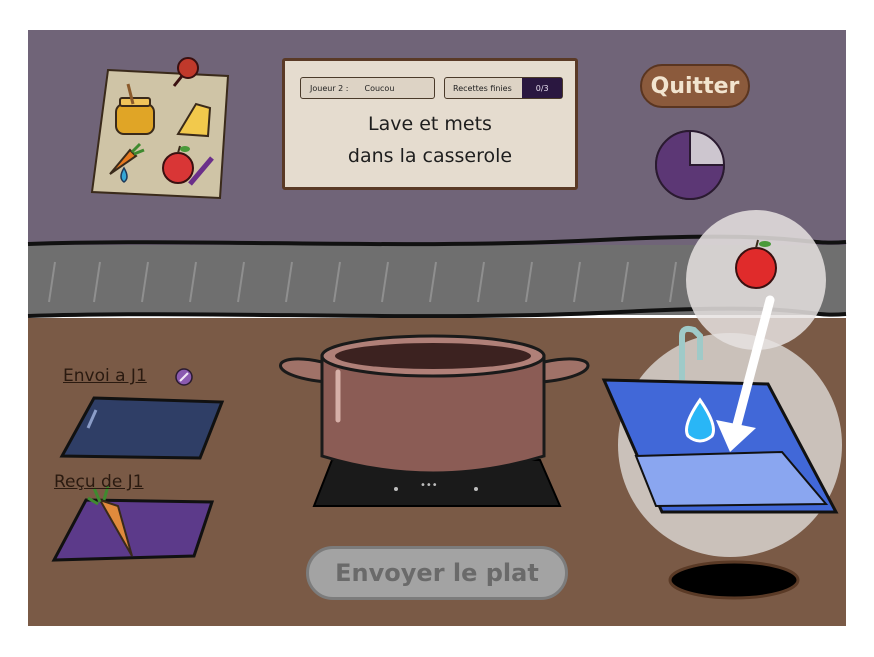 The width and height of the screenshot is (874, 657). What do you see at coordinates (695, 86) in the screenshot?
I see `quit-button: Quitter` at bounding box center [695, 86].